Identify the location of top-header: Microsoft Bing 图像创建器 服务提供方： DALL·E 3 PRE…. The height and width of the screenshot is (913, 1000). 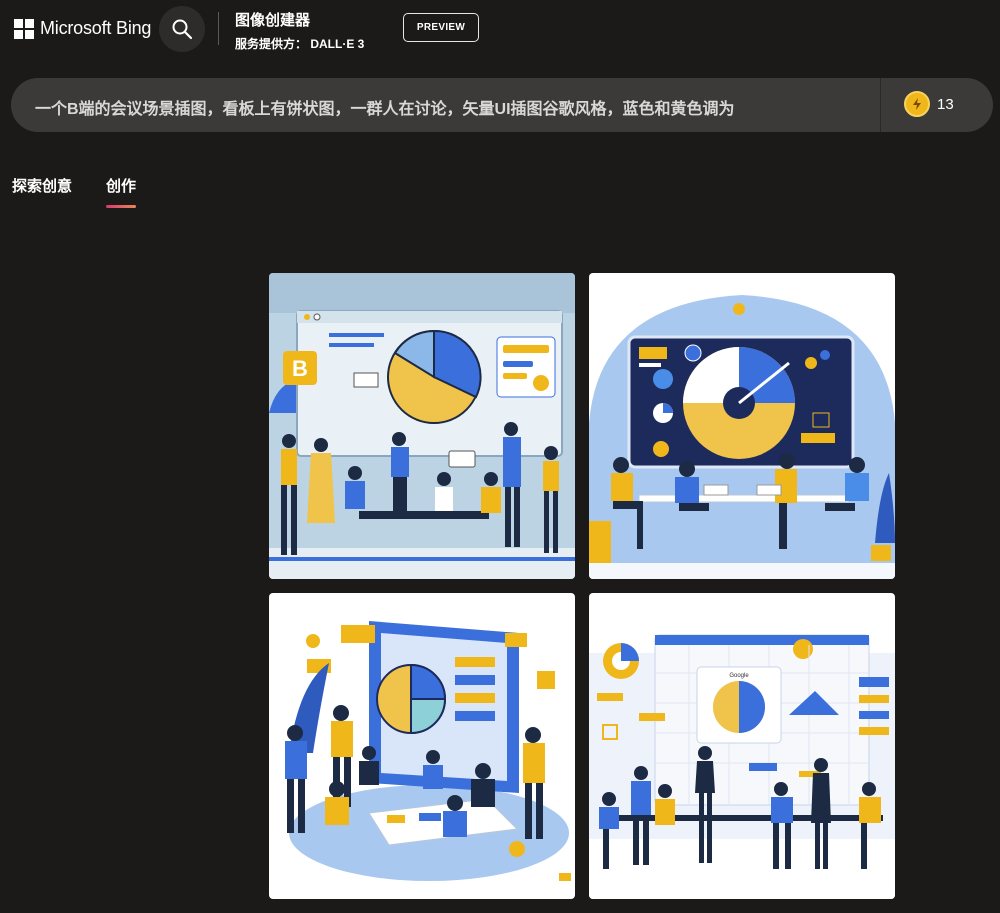
(500, 29).